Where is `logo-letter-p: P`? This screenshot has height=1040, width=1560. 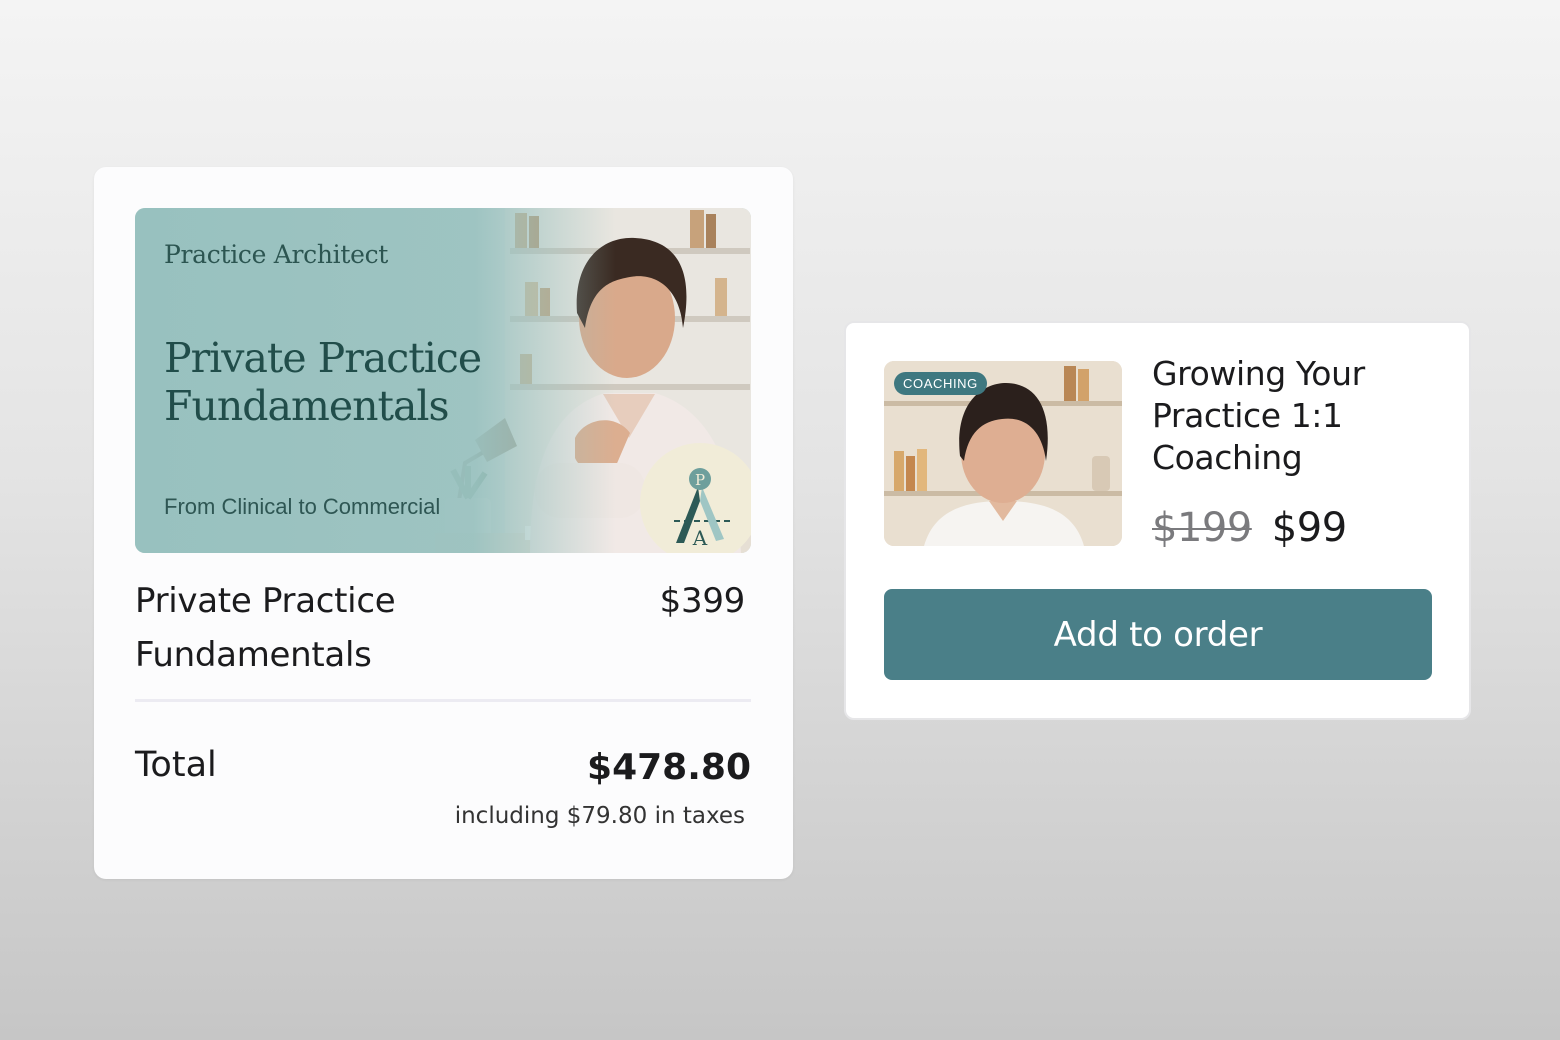
logo-letter-p: P is located at coordinates (700, 480).